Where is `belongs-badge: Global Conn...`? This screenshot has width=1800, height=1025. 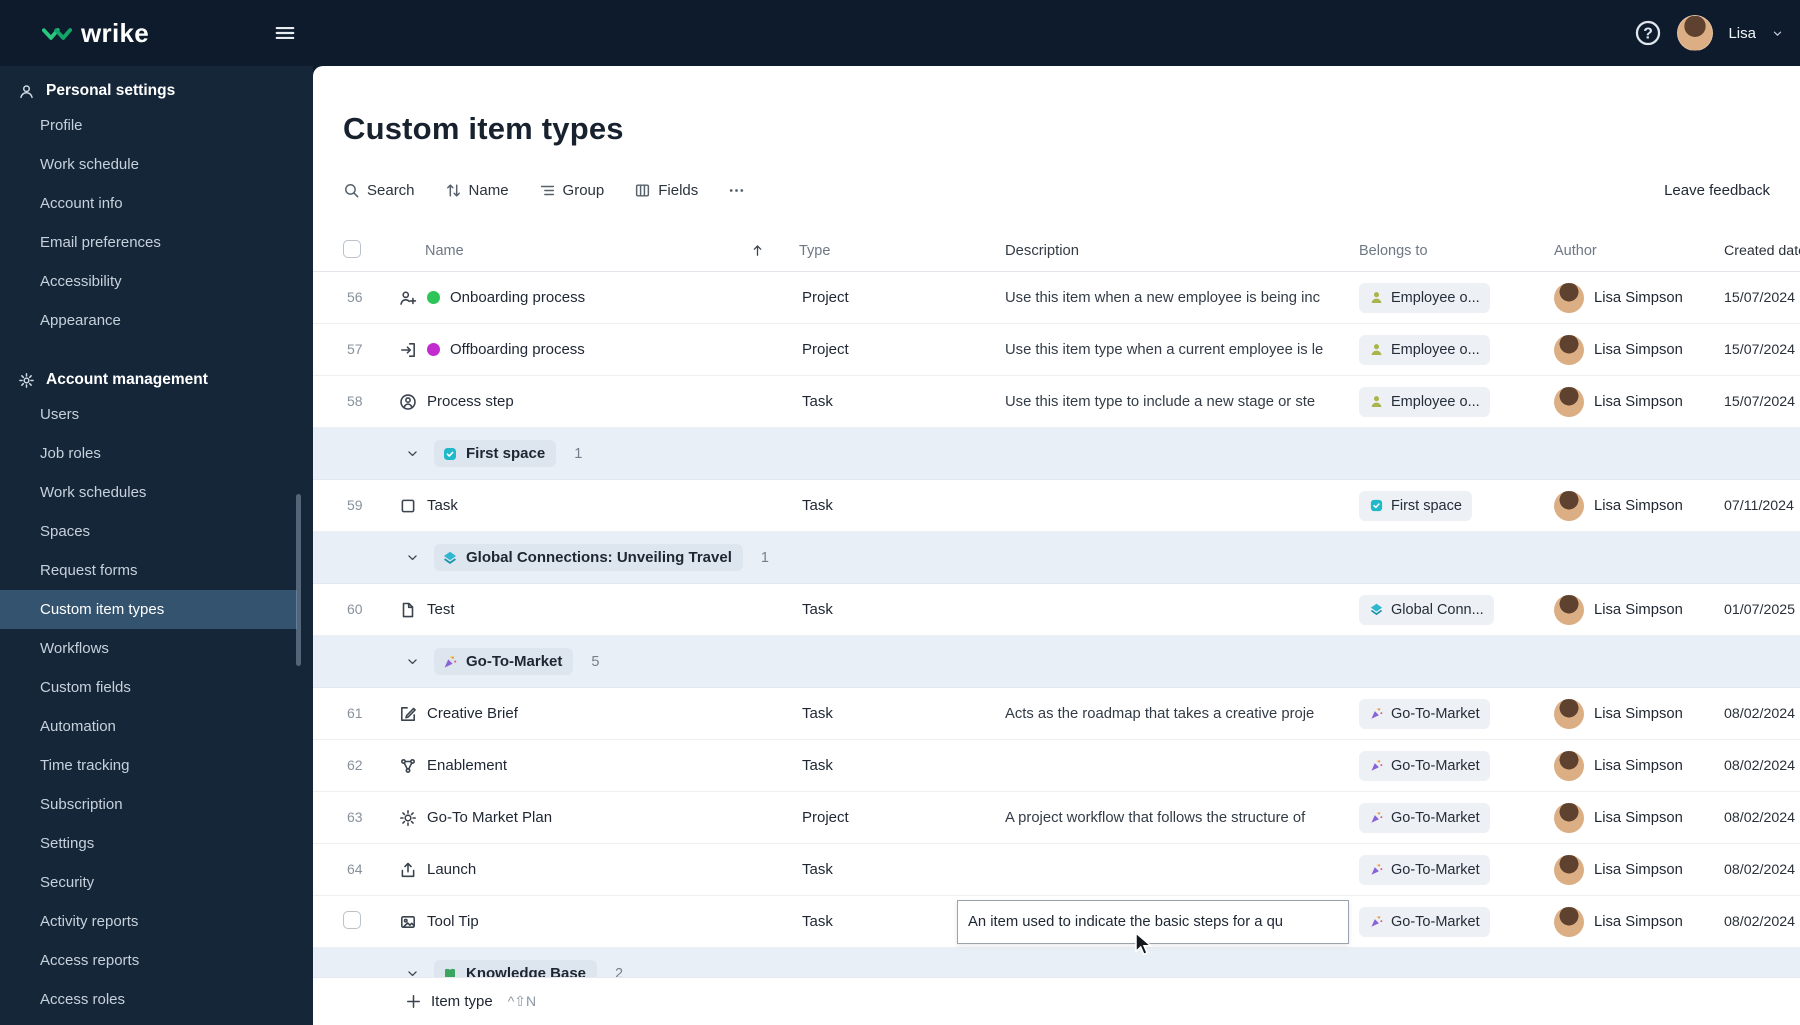
belongs-badge: Global Conn... is located at coordinates (1426, 609).